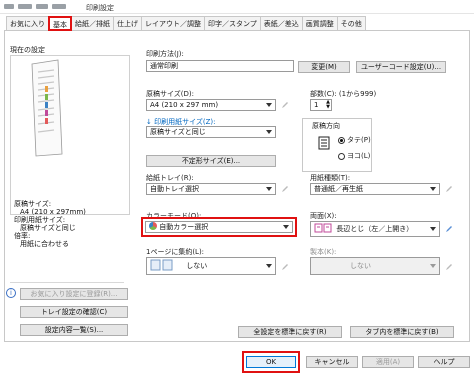  What do you see at coordinates (324, 143) in the screenshot?
I see `portrait-page-icon` at bounding box center [324, 143].